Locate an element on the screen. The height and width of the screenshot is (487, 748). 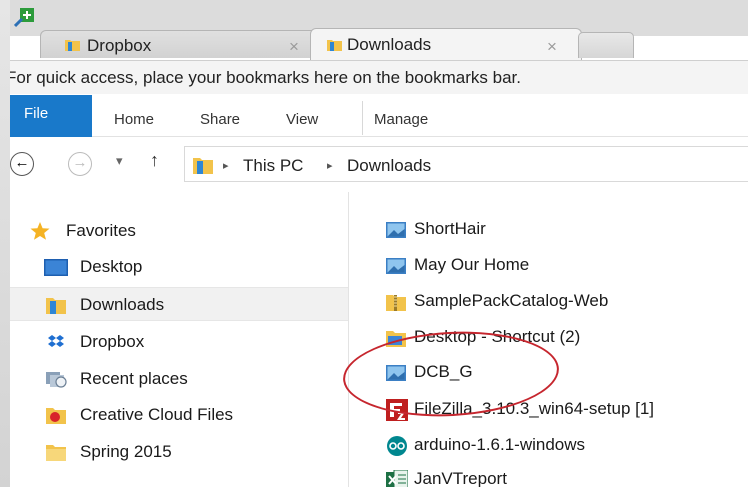
ribbon-tab-home: Home is located at coordinates (134, 119).